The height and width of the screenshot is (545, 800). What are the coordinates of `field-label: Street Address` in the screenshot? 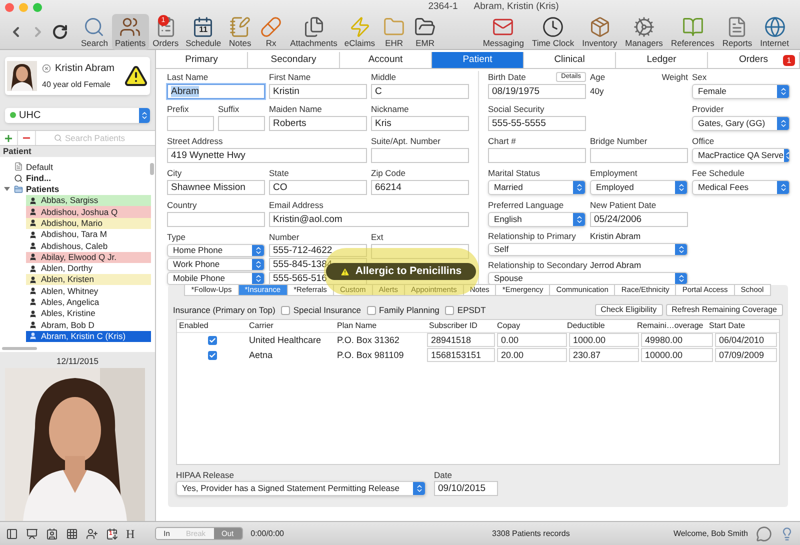 It's located at (195, 141).